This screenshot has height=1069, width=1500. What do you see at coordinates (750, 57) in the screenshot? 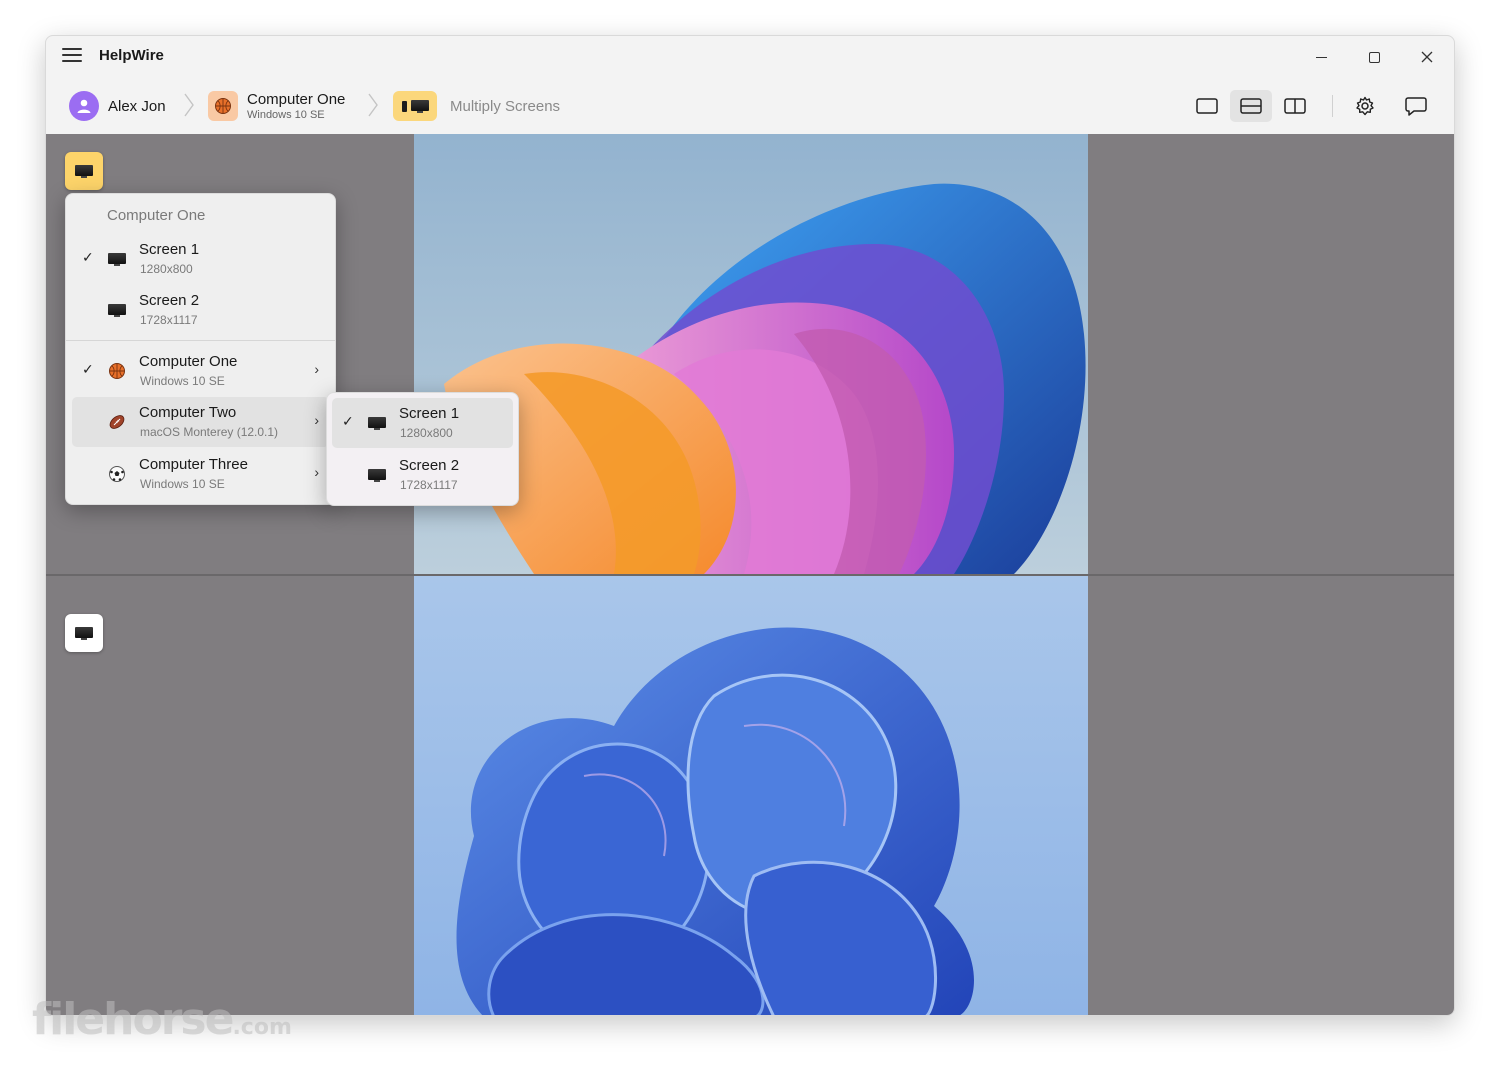
I see `title-bar: HelpWire` at bounding box center [750, 57].